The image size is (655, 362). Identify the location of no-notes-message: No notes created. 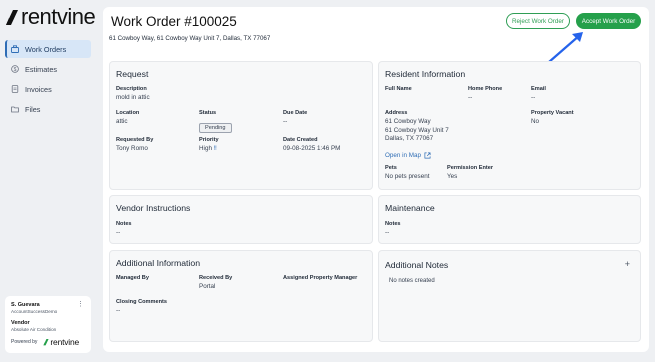
(412, 281).